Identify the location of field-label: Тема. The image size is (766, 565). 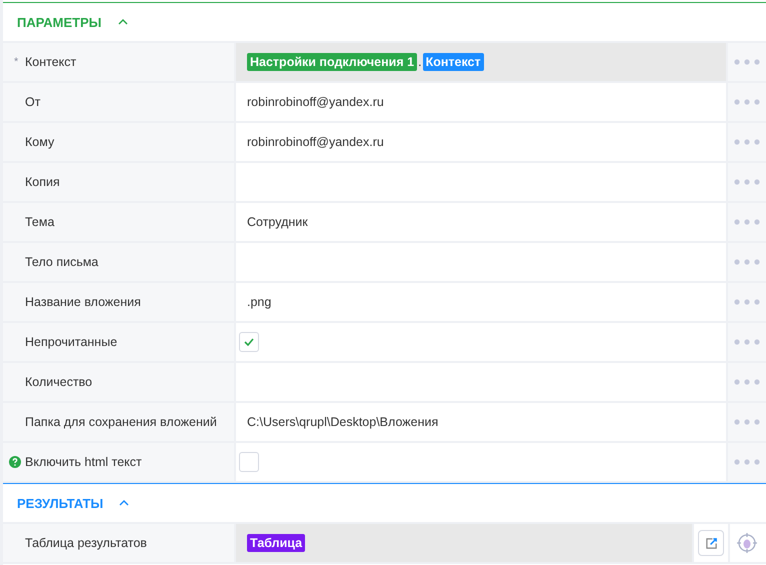
(39, 222).